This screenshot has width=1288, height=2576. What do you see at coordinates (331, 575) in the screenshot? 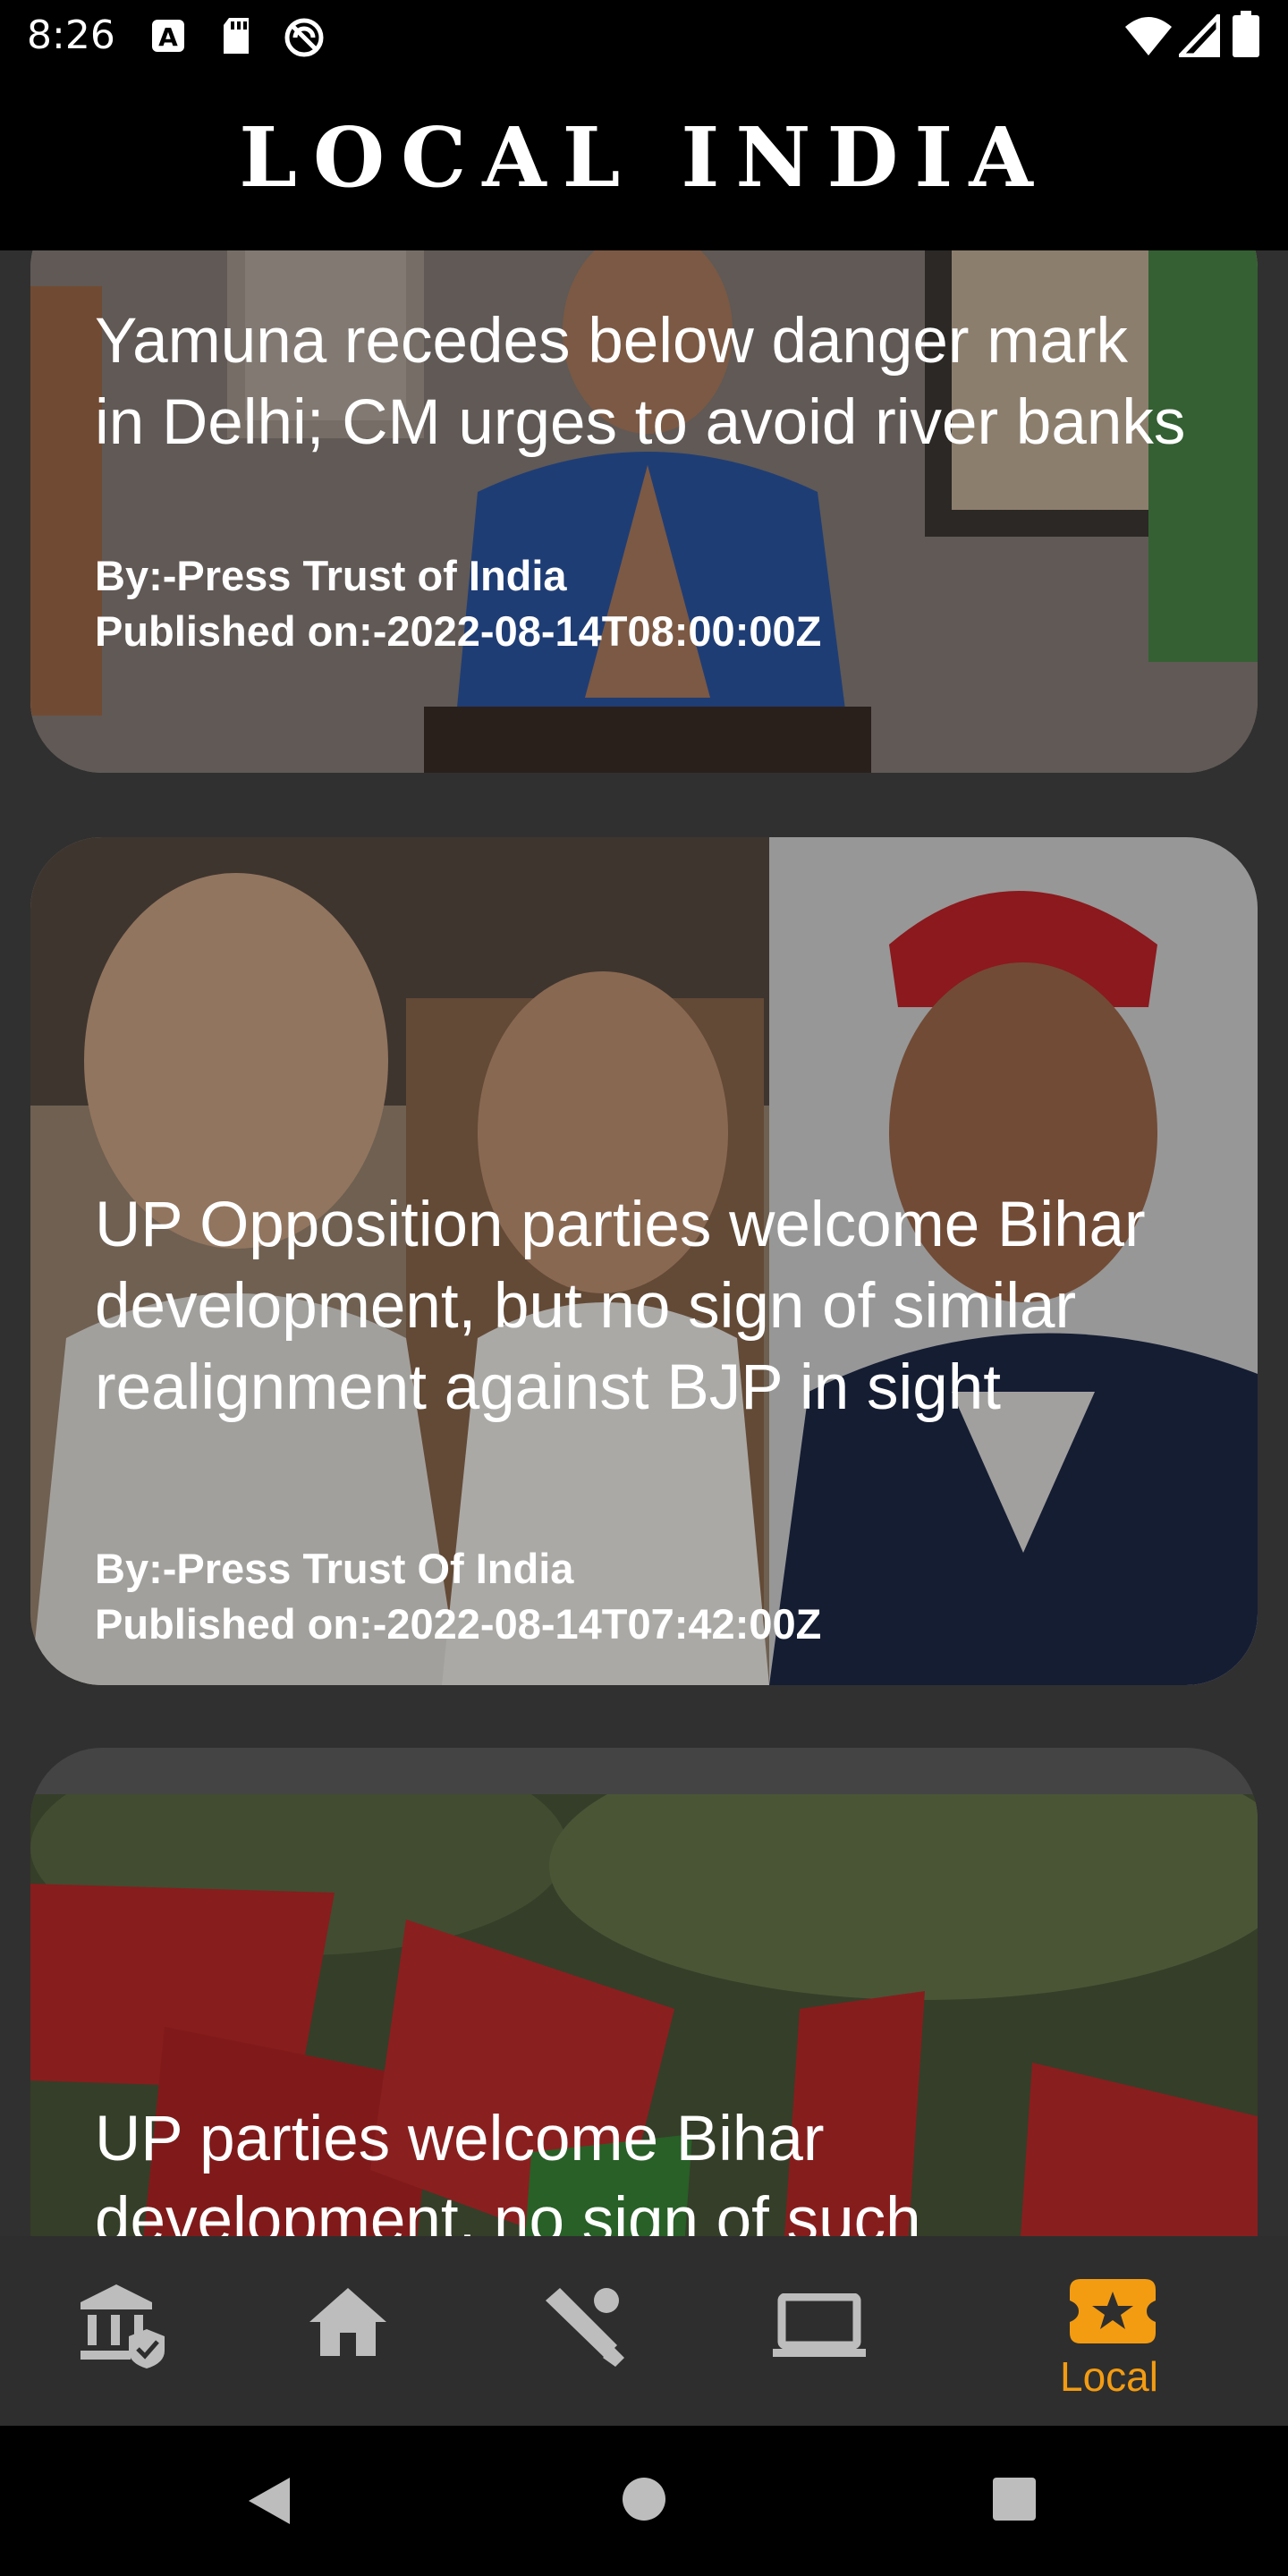
I see `article-author: By:-Press Trust of India` at bounding box center [331, 575].